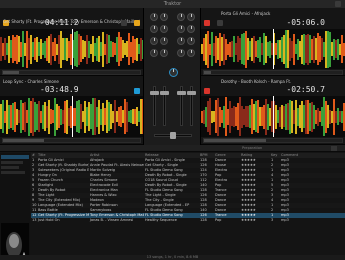 The width and height of the screenshot is (345, 260). What do you see at coordinates (164, 53) in the screenshot?
I see `mixer-lo-eq-knob-b` at bounding box center [164, 53].